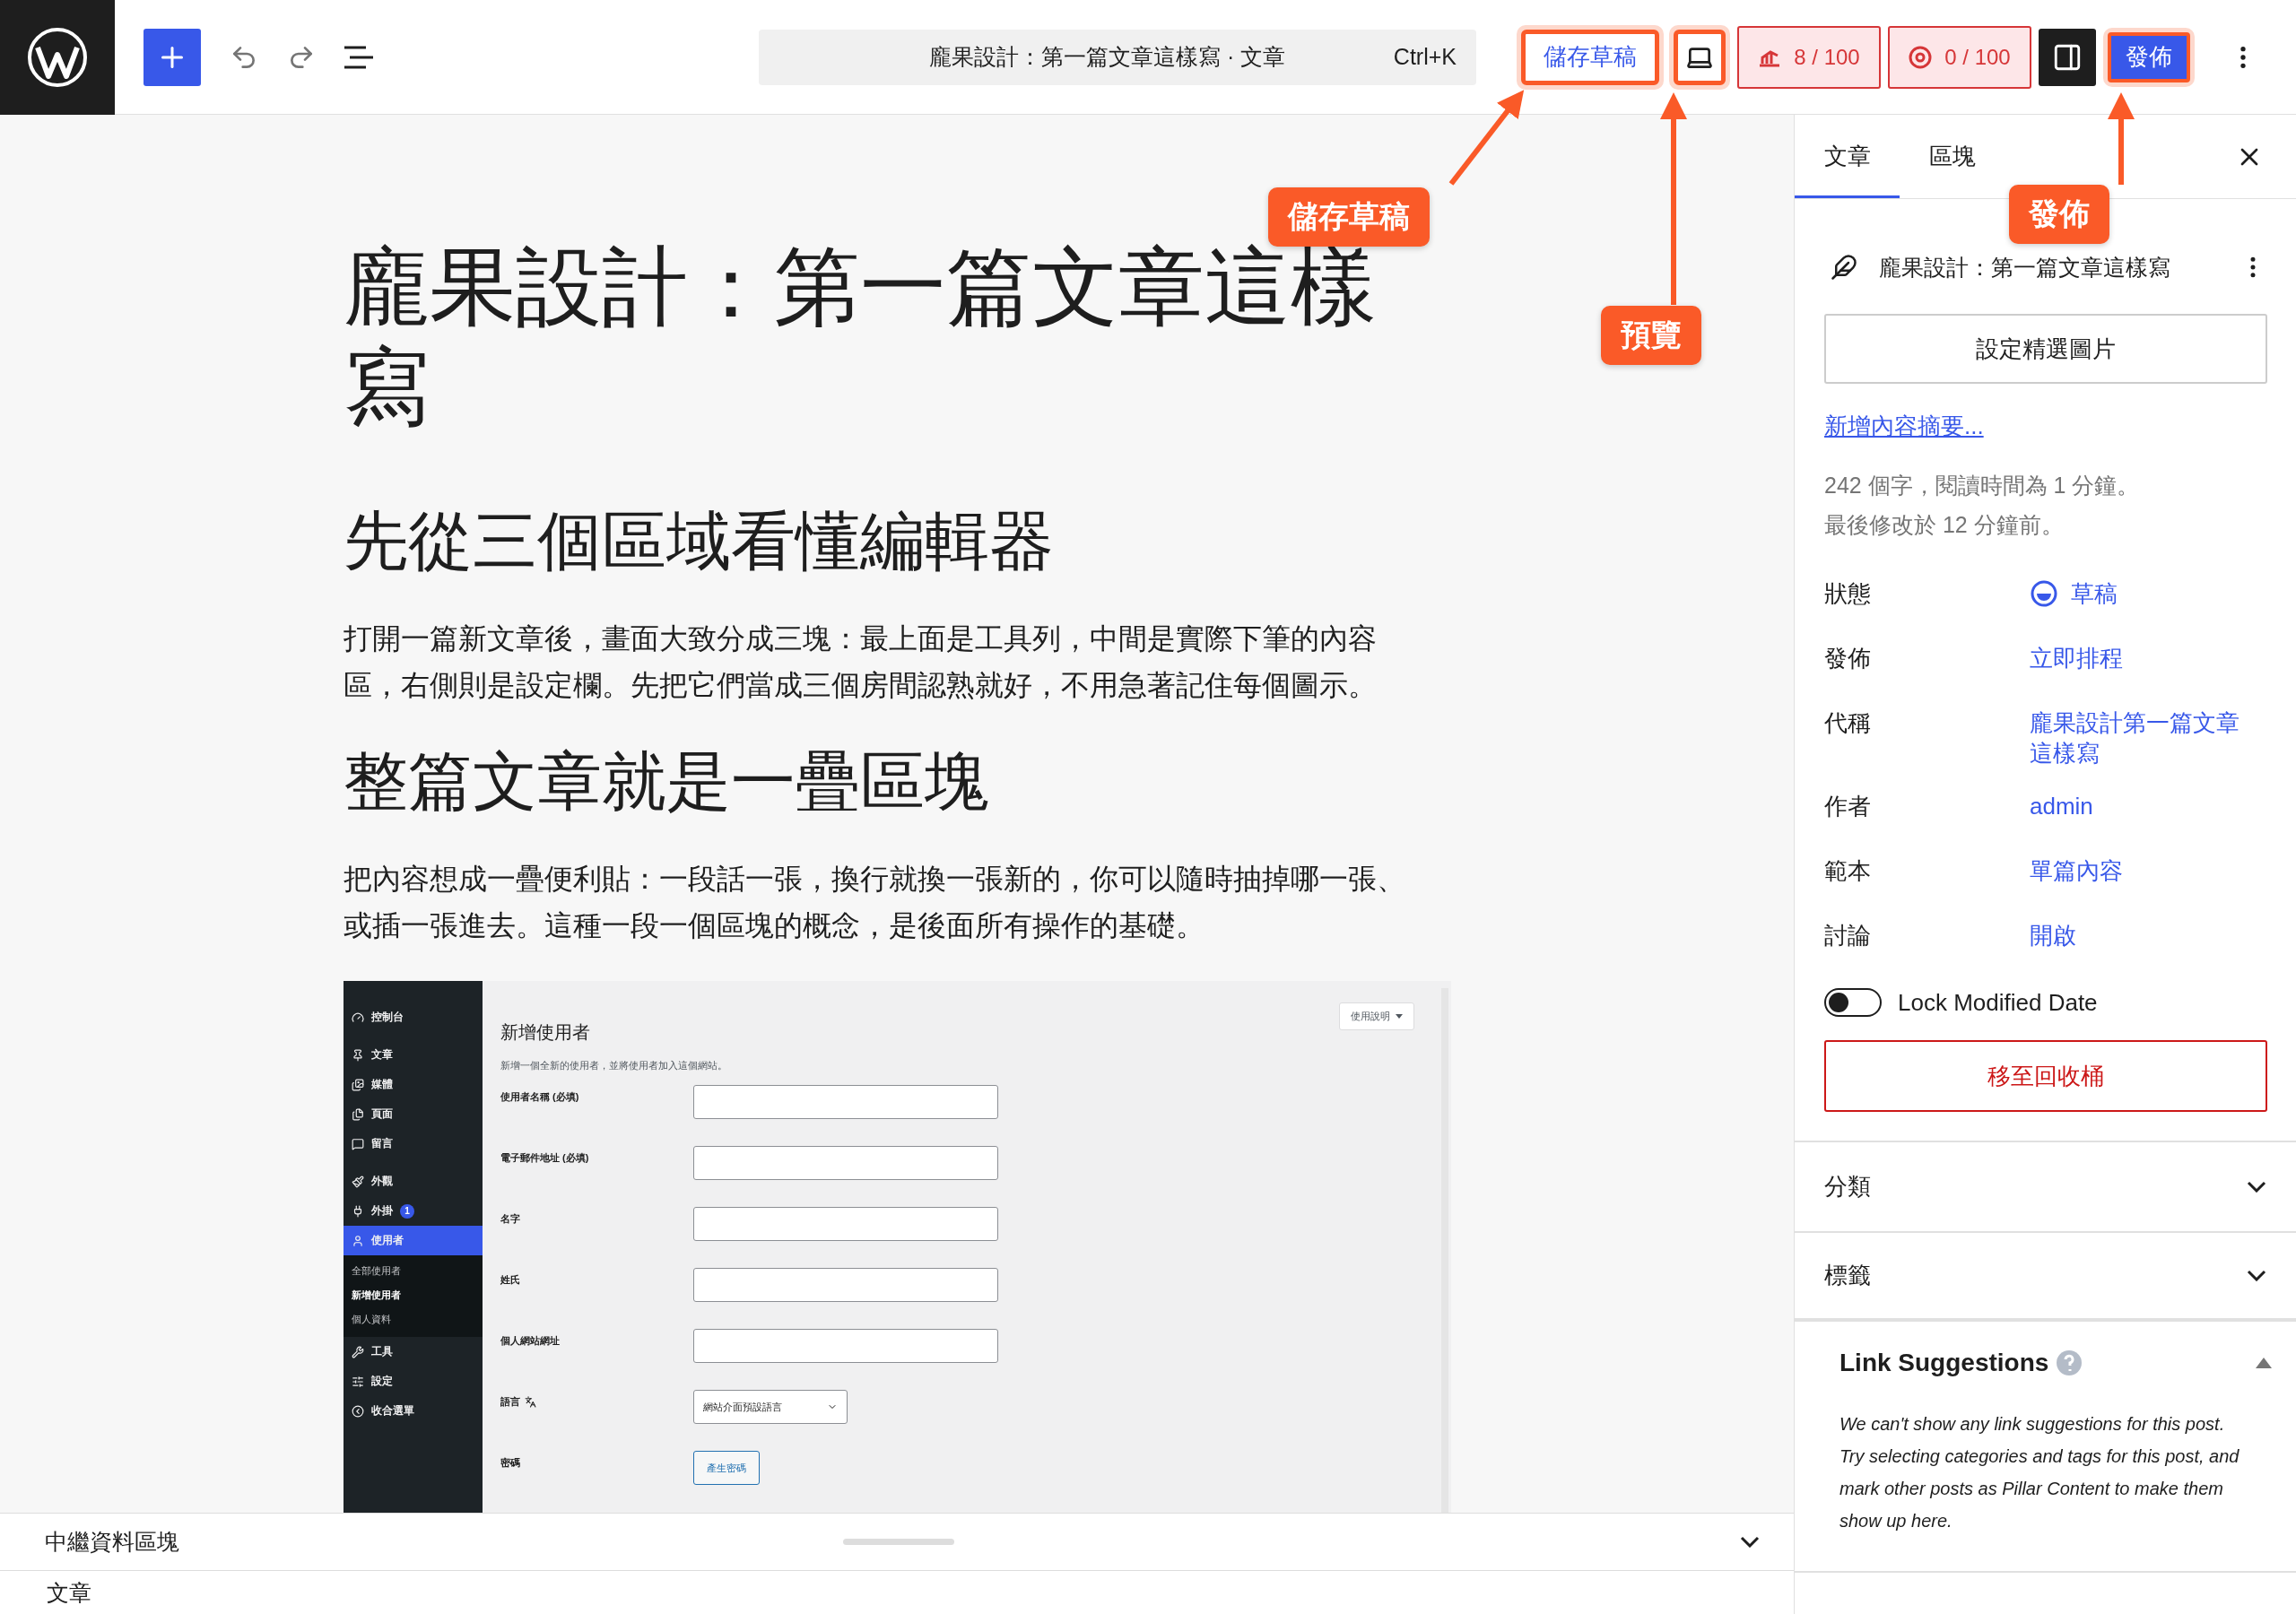  I want to click on admin-menu-item: 設定, so click(413, 1381).